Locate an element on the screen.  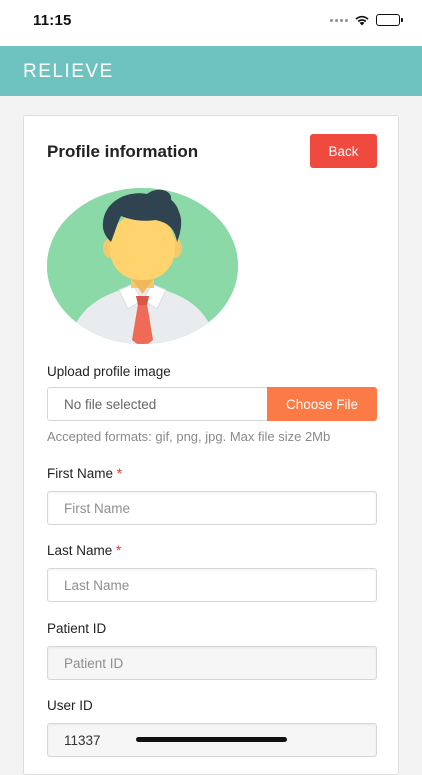
first-name-label: First Name * is located at coordinates (84, 473).